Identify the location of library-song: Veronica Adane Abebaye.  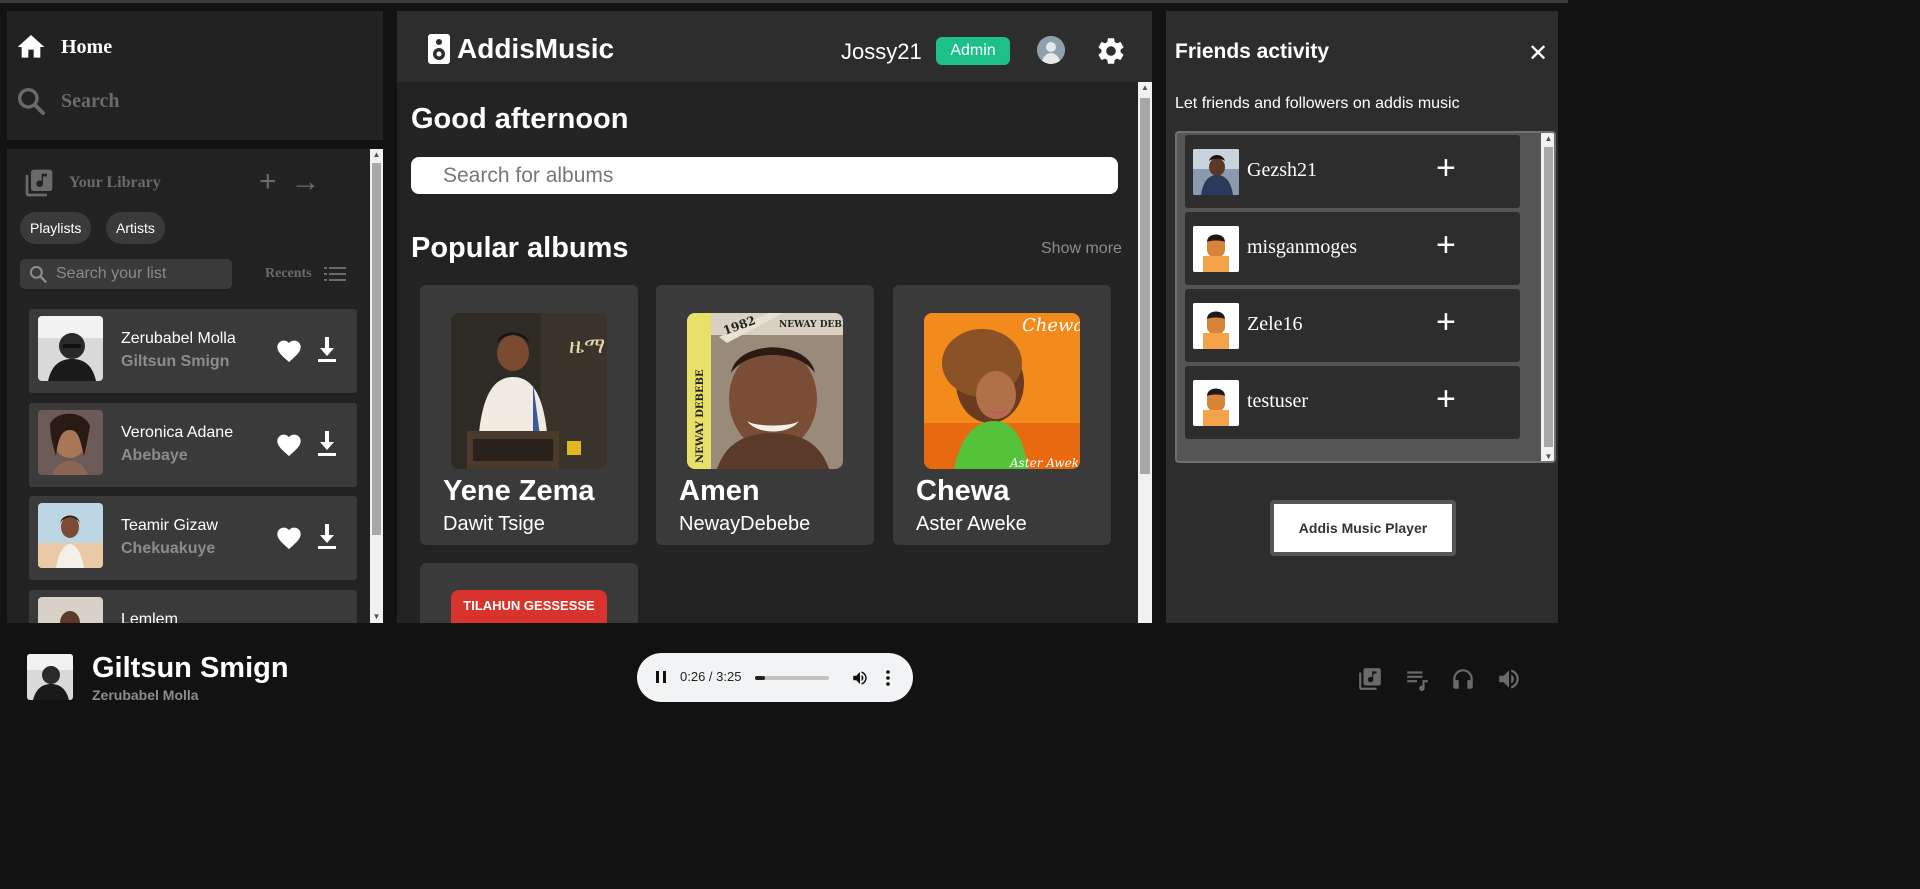
(193, 445).